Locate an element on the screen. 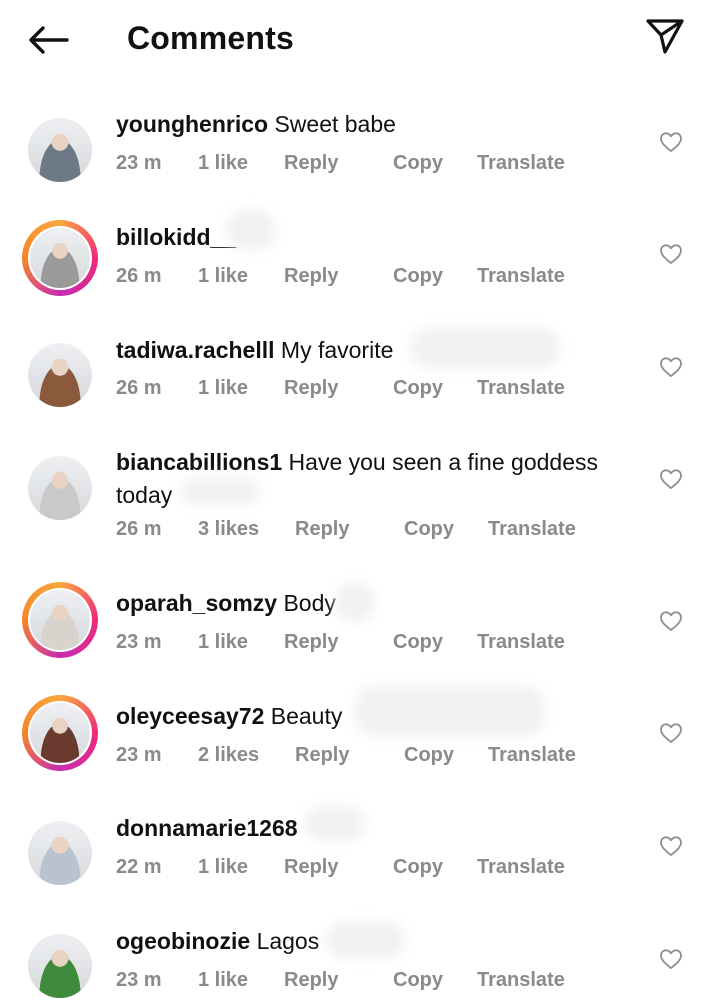 Image resolution: width=720 pixels, height=1004 pixels. comment-username: tadiwa.rachelll is located at coordinates (195, 350).